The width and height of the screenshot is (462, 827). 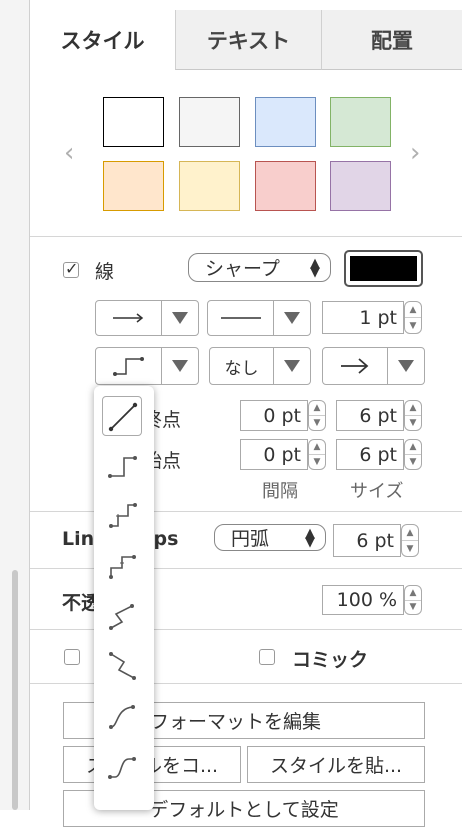 What do you see at coordinates (15, 405) in the screenshot?
I see `left-panel-strip` at bounding box center [15, 405].